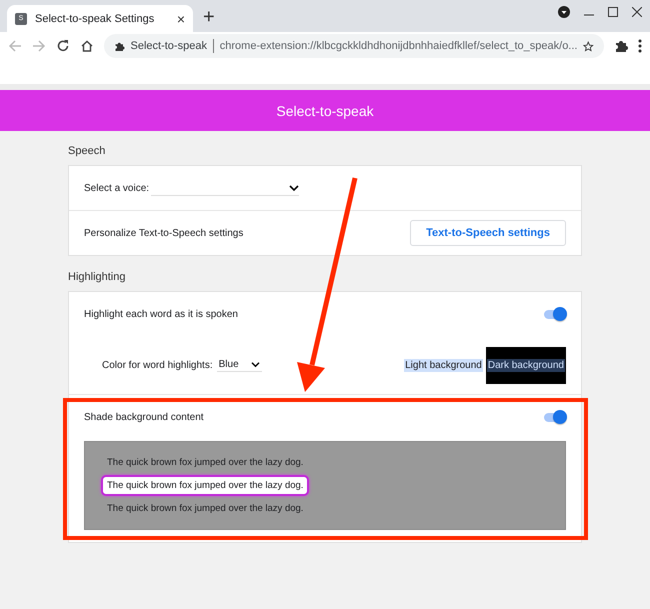 The image size is (650, 609). I want to click on close-icon, so click(637, 12).